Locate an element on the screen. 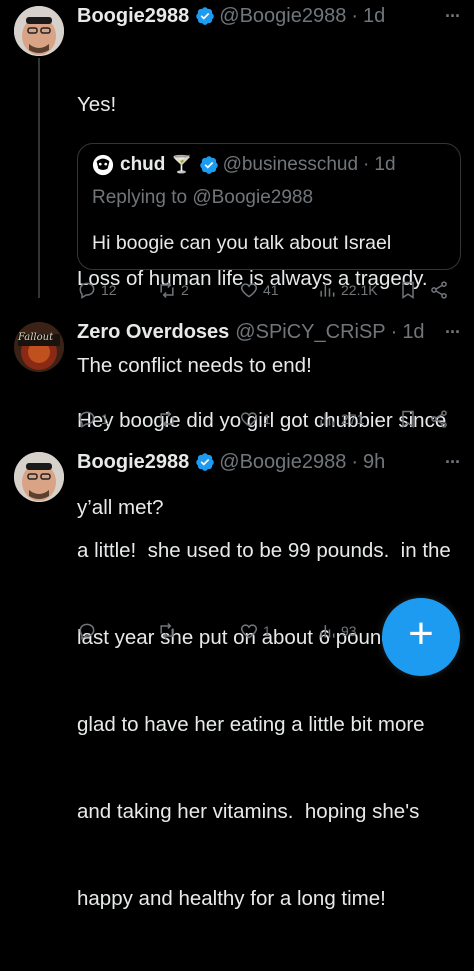 This screenshot has height=971, width=474. timestamp: 9h is located at coordinates (374, 462).